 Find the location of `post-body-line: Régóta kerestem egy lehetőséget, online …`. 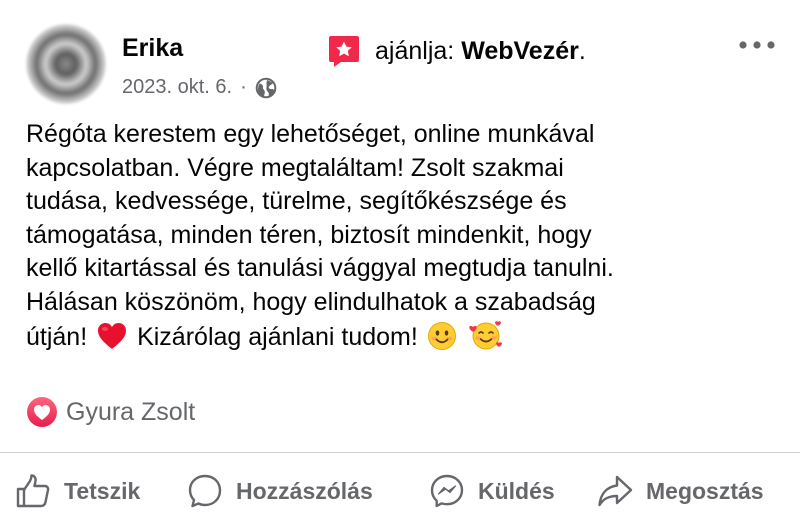

post-body-line: Régóta kerestem egy lehetőséget, online … is located at coordinates (310, 134).